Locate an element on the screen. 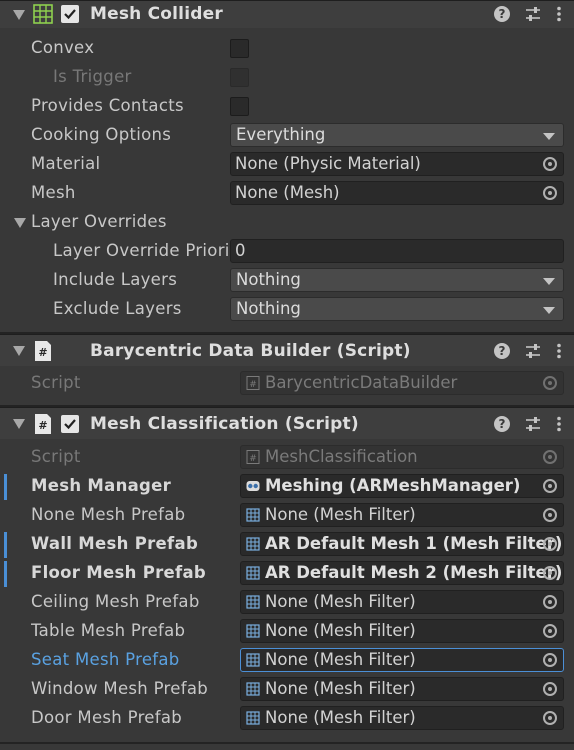  layer-override-priority-input: 0 is located at coordinates (397, 251).